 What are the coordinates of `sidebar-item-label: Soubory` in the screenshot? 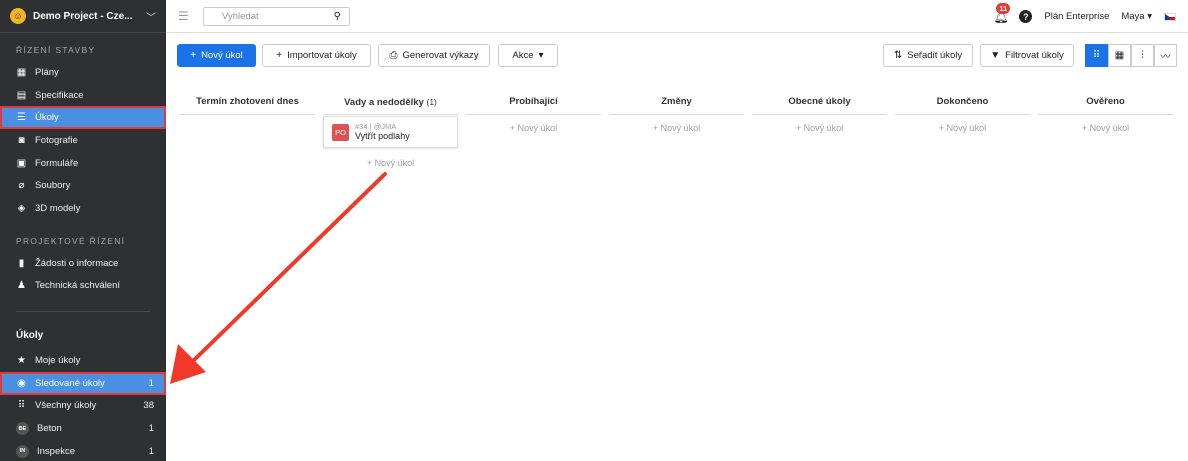 It's located at (53, 186).